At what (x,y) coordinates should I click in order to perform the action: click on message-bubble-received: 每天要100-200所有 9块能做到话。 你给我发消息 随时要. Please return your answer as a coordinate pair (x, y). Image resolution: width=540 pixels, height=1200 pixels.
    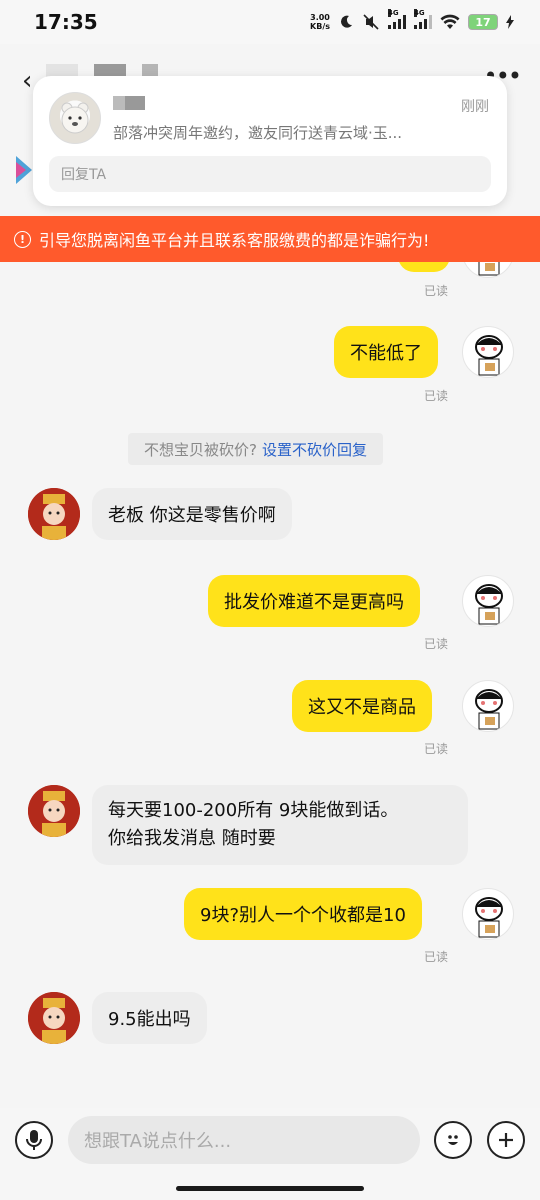
    Looking at the image, I should click on (280, 825).